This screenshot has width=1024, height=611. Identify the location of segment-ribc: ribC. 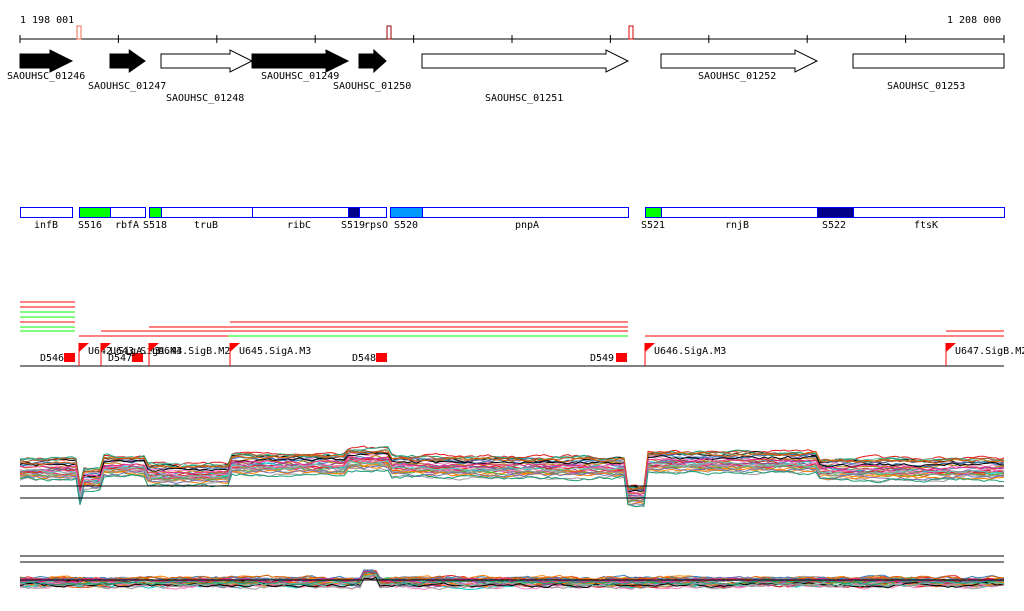
(300, 219).